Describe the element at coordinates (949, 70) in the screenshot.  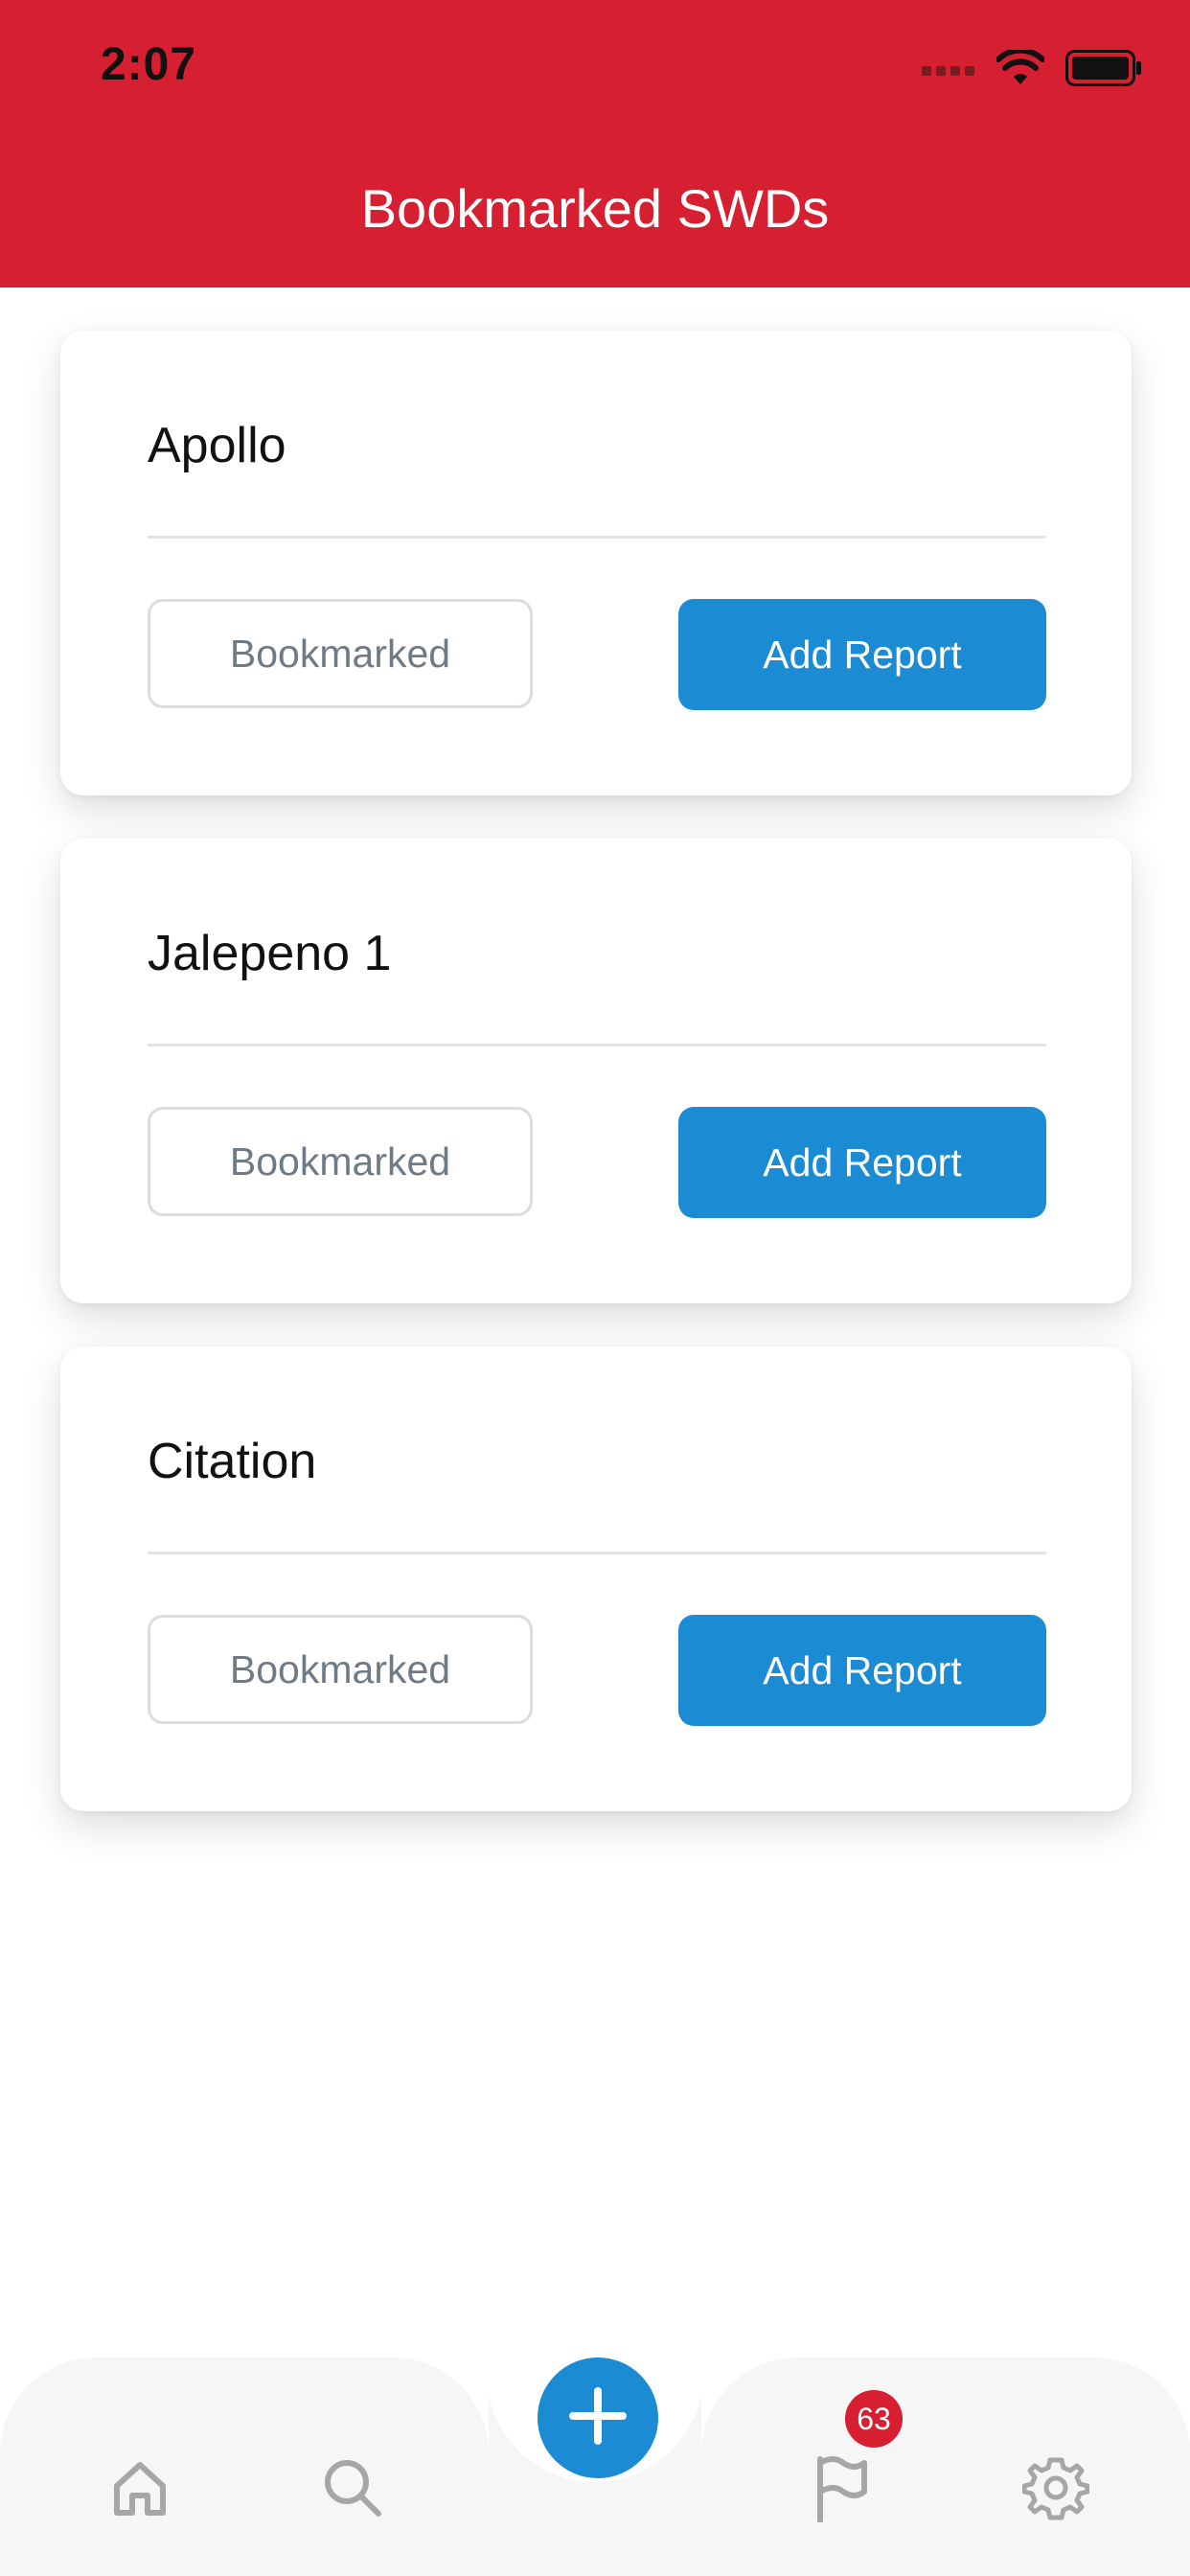
I see `cellular-signal-icon` at that location.